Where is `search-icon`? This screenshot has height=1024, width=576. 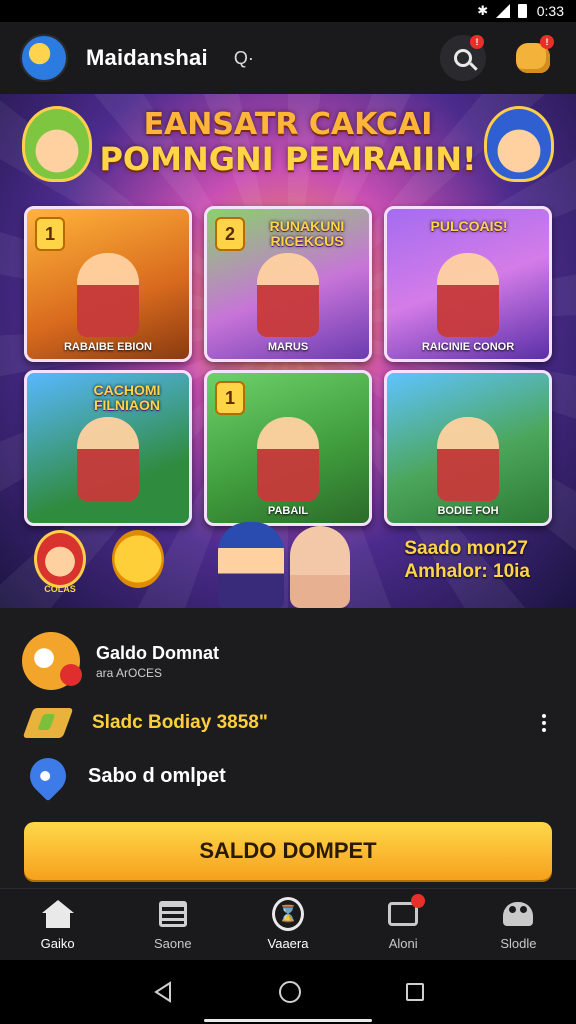 search-icon is located at coordinates (463, 58).